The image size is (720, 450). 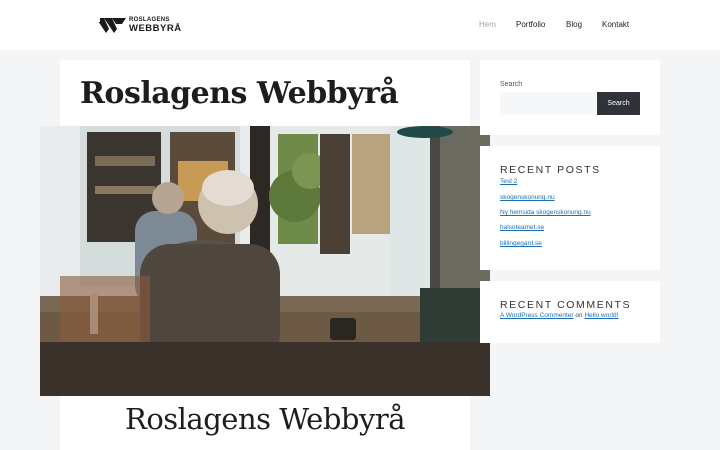 I want to click on nav-item-hem: Hem, so click(x=487, y=25).